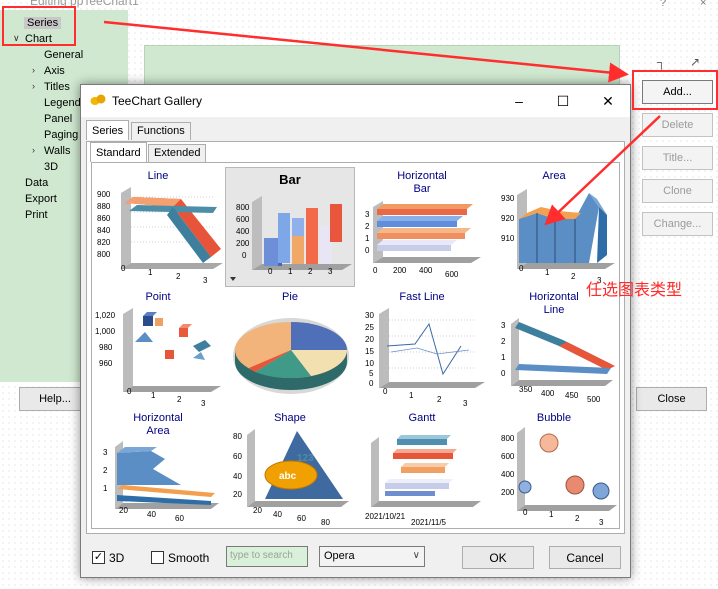 This screenshot has width=718, height=589. Describe the element at coordinates (572, 395) in the screenshot. I see `svg-text: 450` at that location.